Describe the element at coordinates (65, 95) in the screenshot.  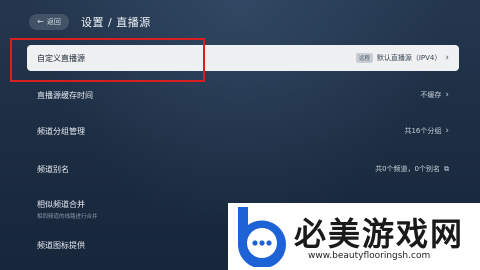
I see `row-label: 直播源缓存时间` at that location.